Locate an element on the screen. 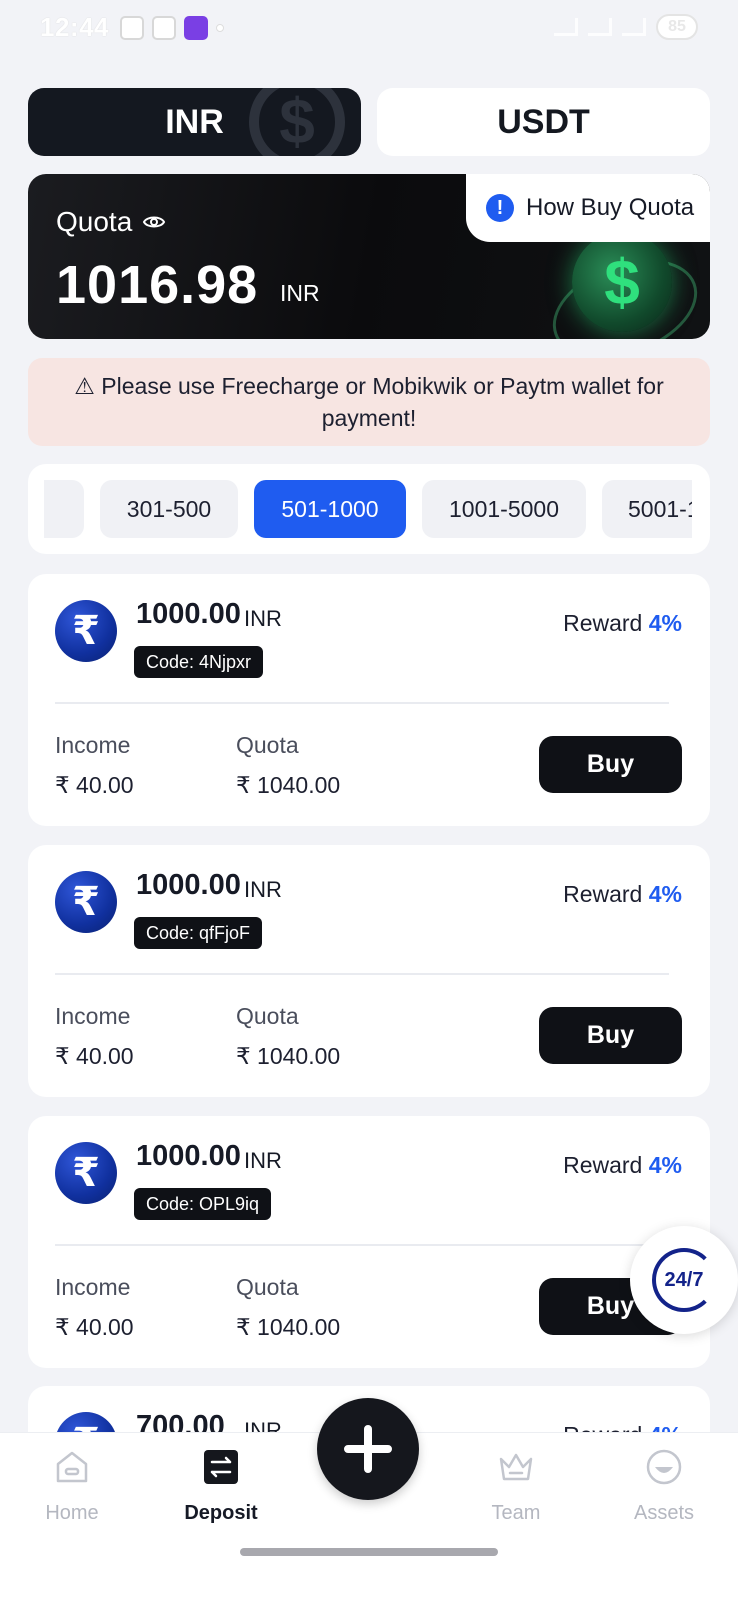  support-label: 24/7 is located at coordinates (684, 1279).